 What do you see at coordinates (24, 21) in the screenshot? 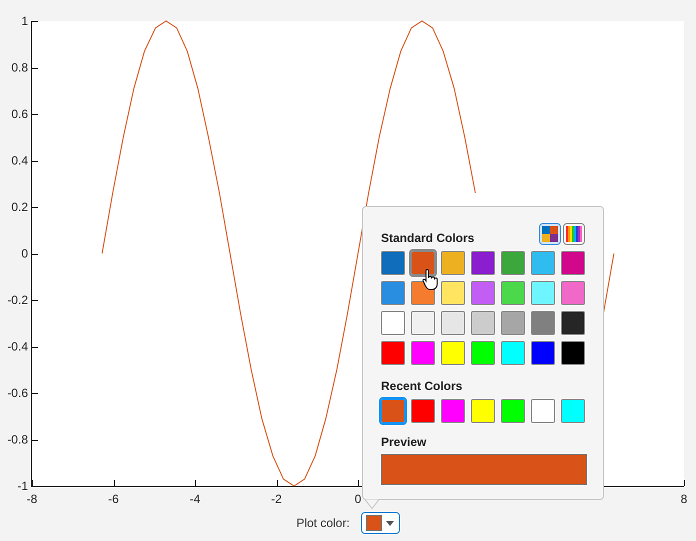
I see `y-tick-label: 1` at bounding box center [24, 21].